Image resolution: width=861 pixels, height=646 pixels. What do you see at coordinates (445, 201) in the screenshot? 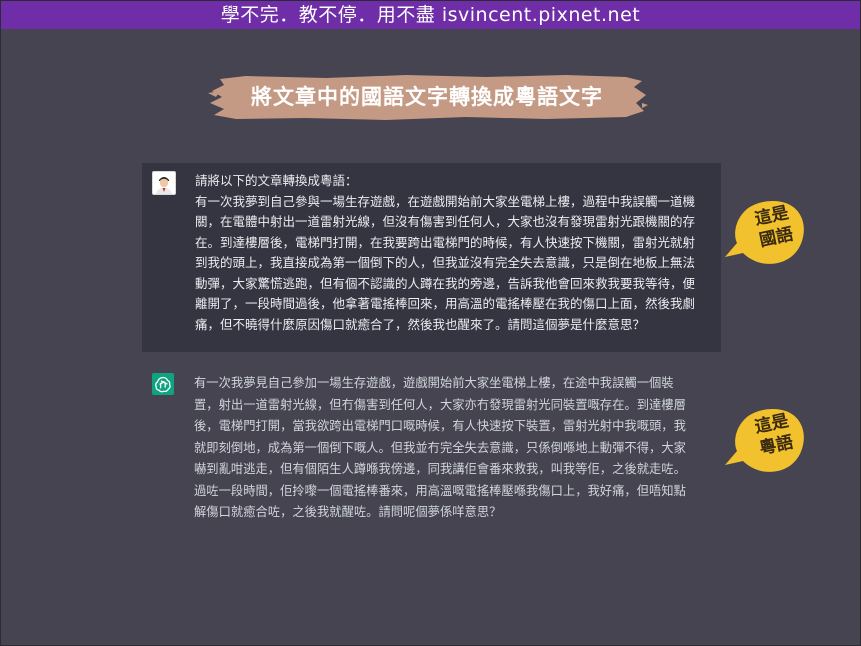
I see `user-message-line: 有一次我夢到自己參與一場生存遊戲，在遊戲開始前大家坐電梯上樓，過程中我誤觸一道機` at bounding box center [445, 201].